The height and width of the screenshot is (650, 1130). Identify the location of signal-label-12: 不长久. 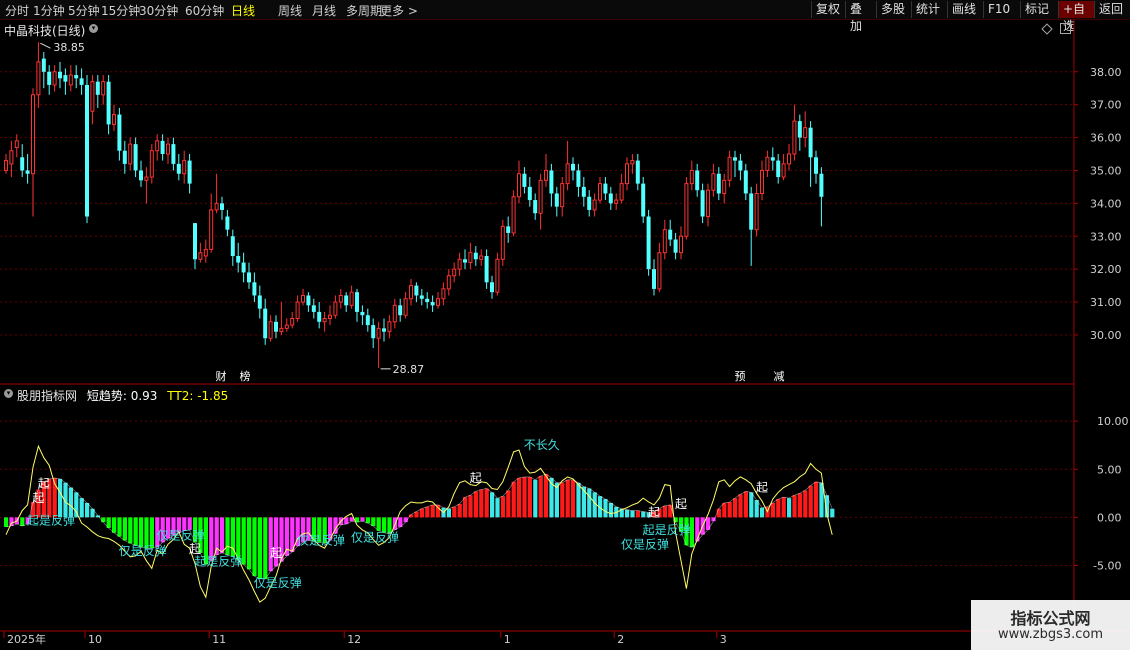
(542, 445).